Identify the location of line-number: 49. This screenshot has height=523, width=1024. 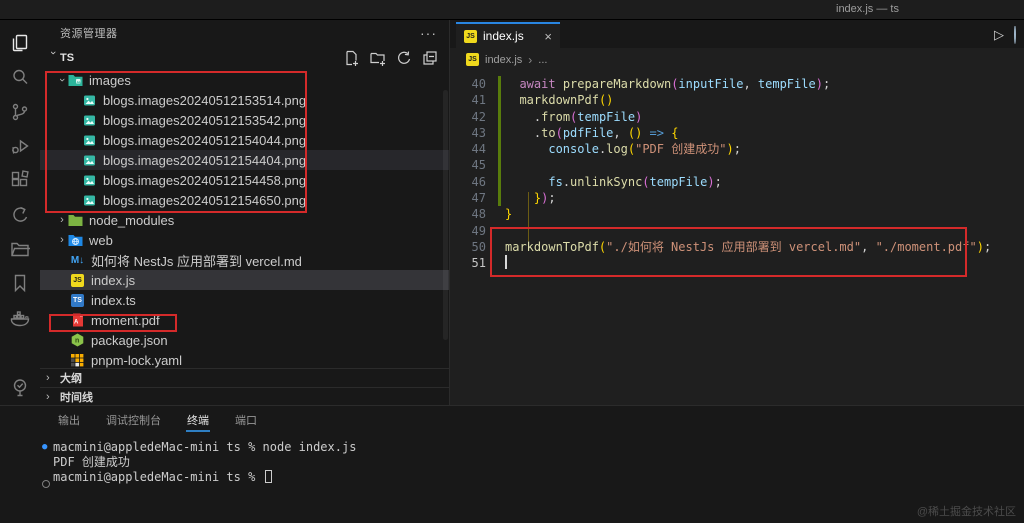
(478, 230).